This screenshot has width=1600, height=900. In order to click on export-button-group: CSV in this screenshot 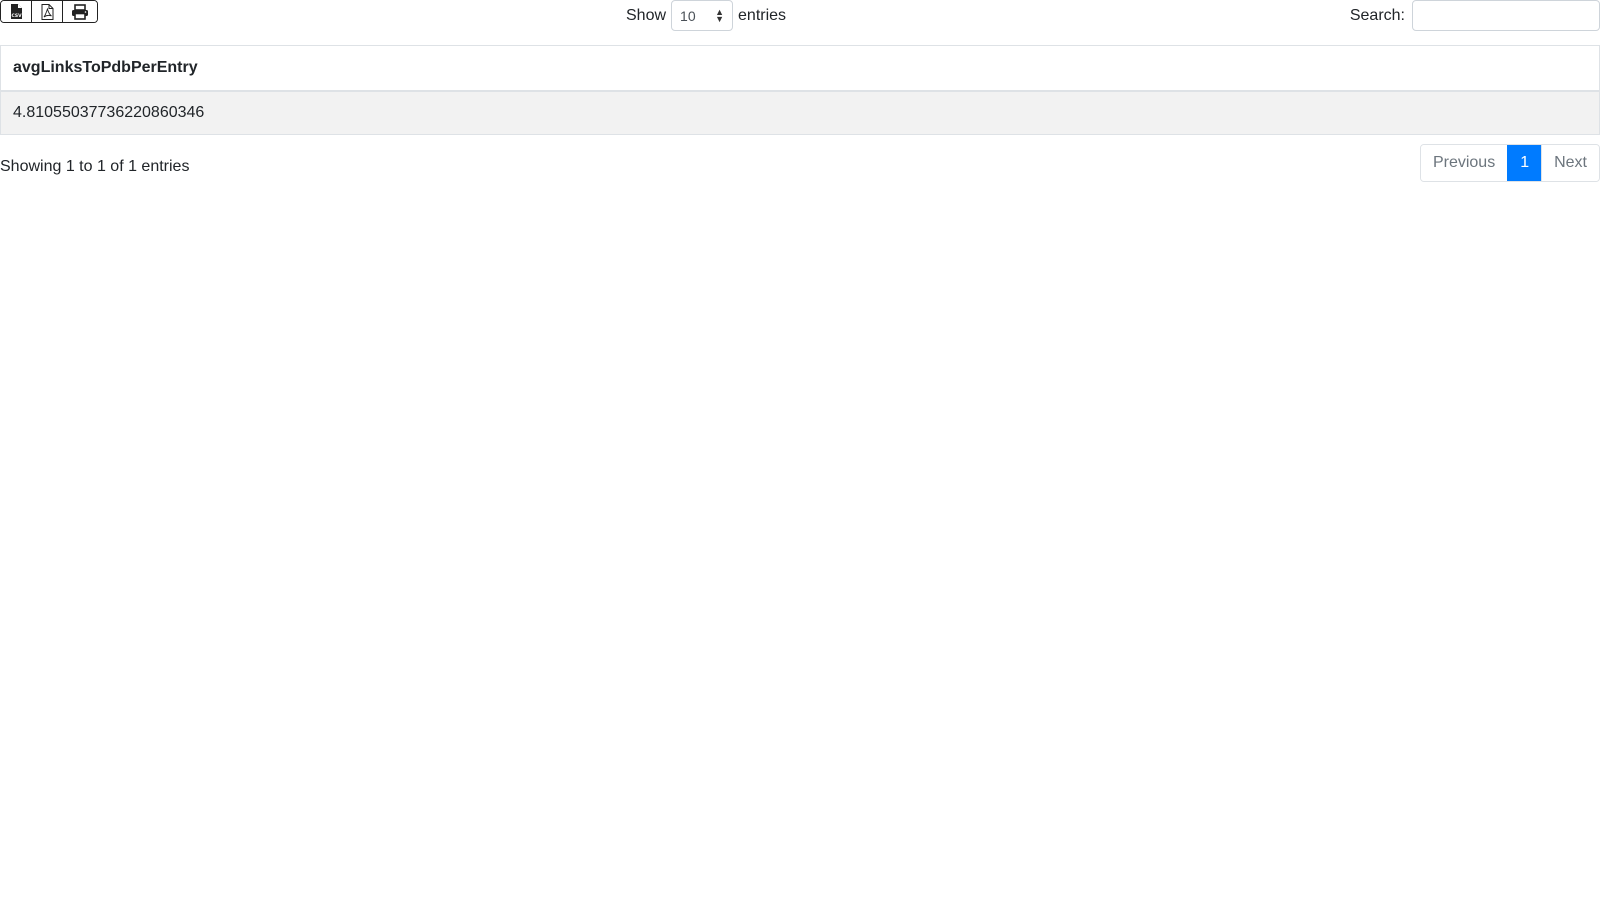, I will do `click(49, 11)`.